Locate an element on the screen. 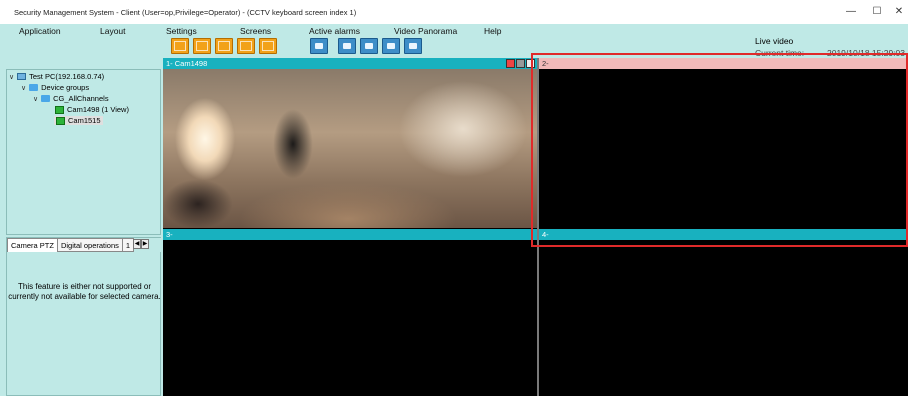  layout-custom-icon is located at coordinates (268, 46).